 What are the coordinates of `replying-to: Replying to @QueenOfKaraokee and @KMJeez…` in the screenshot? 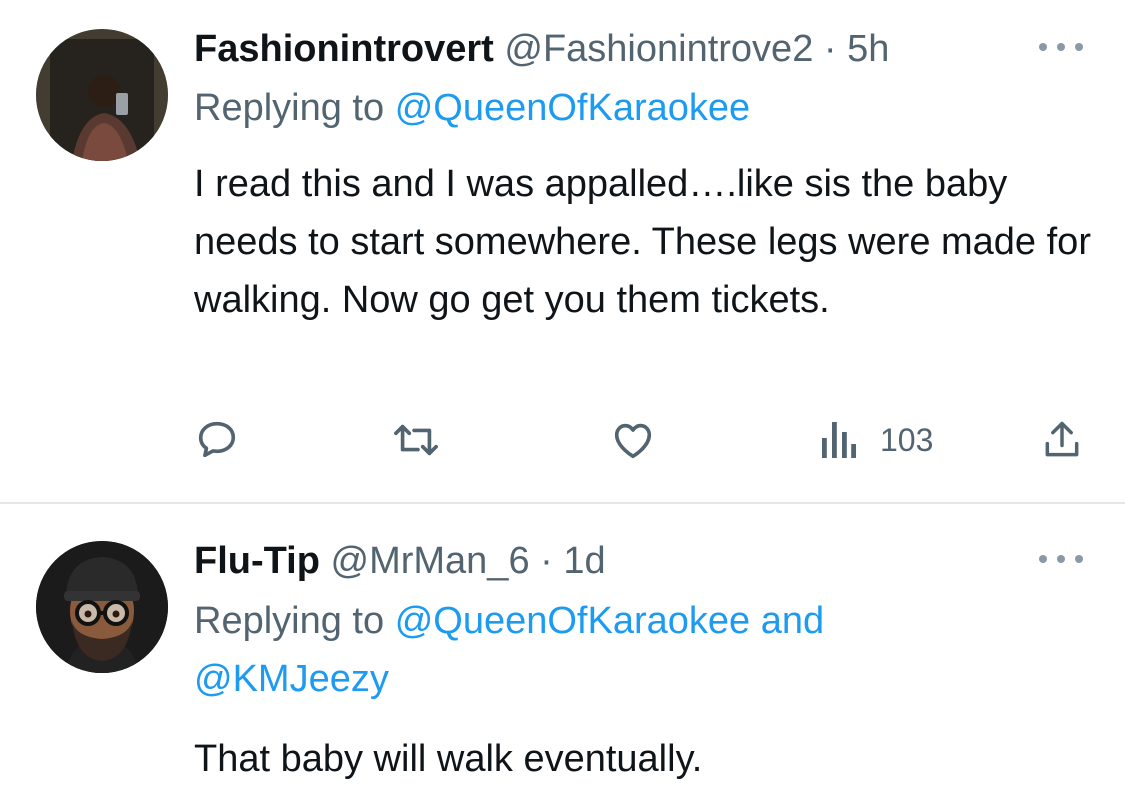 It's located at (634, 650).